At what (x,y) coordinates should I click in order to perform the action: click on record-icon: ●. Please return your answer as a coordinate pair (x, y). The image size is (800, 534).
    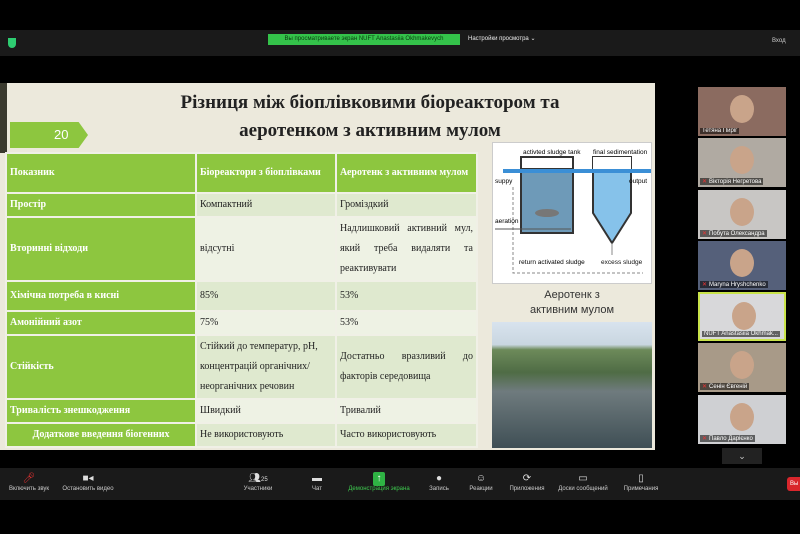
    Looking at the image, I should click on (439, 478).